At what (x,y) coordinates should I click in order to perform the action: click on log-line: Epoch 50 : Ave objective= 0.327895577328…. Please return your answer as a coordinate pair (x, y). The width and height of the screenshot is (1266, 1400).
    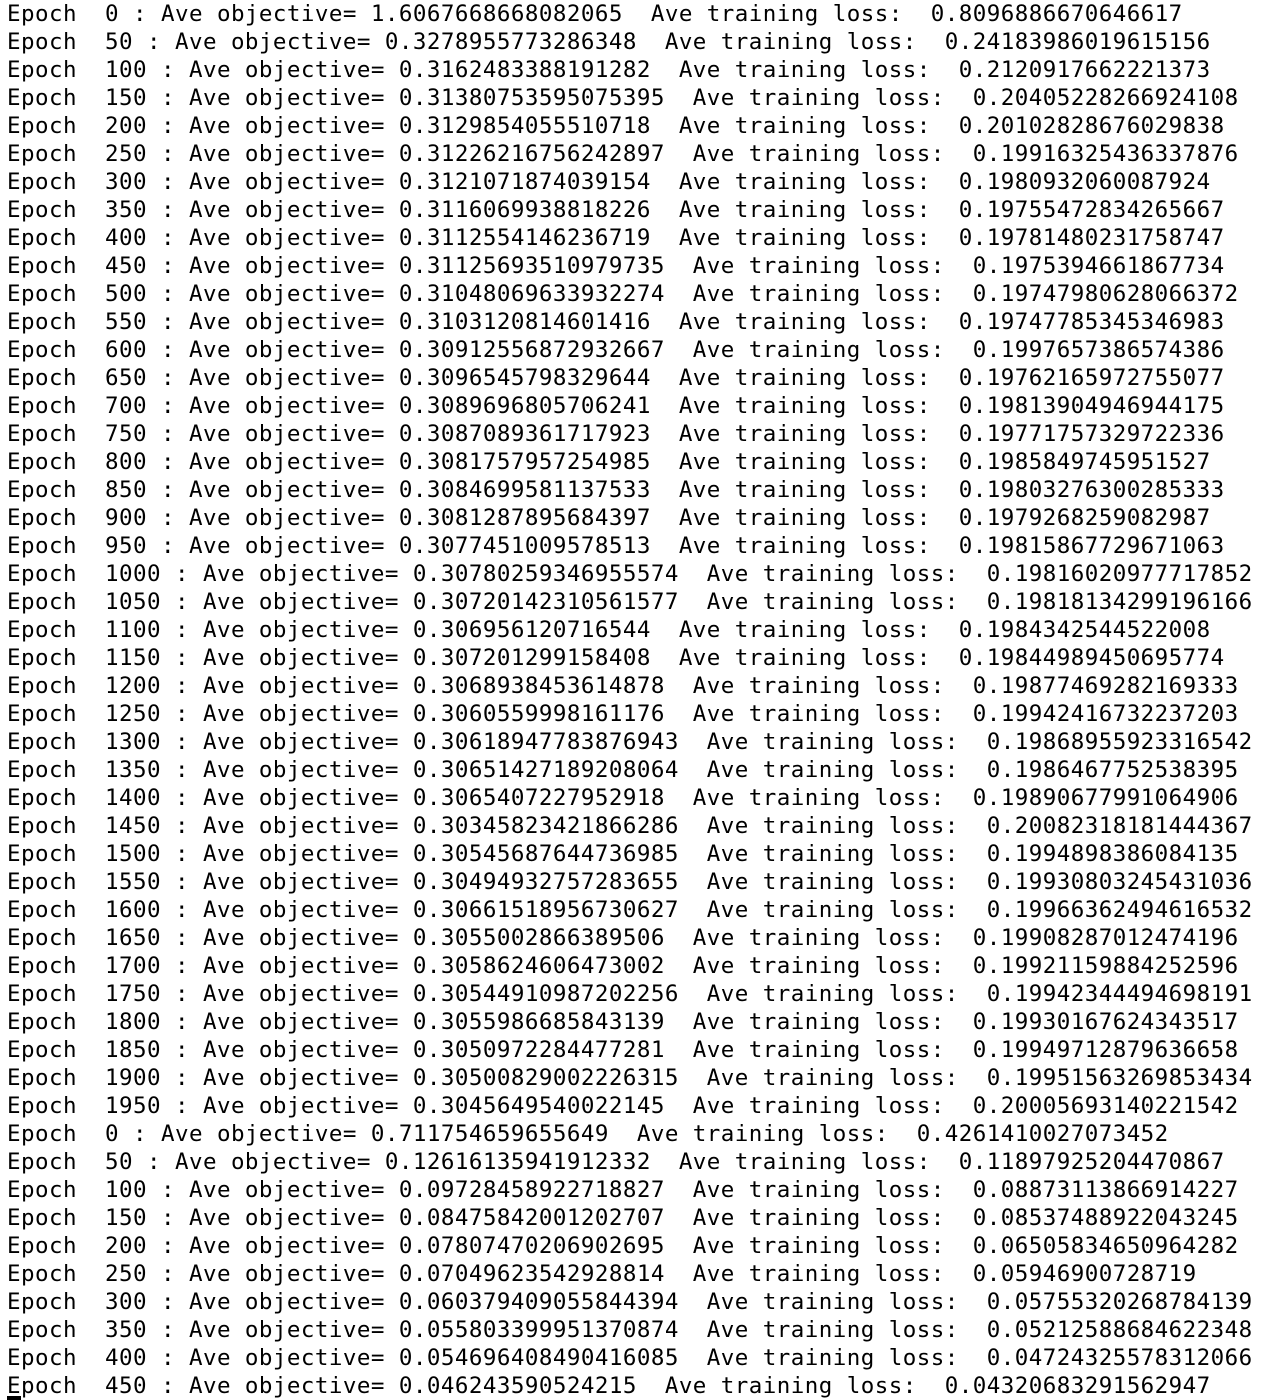
    Looking at the image, I should click on (609, 42).